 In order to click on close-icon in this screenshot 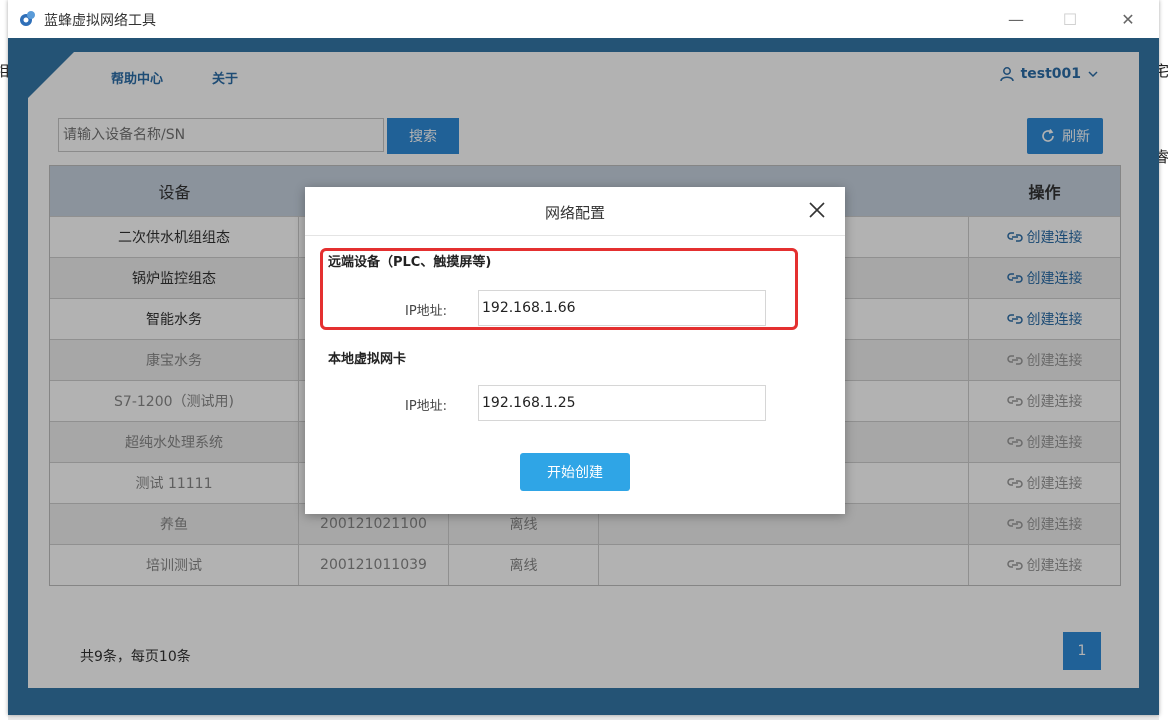, I will do `click(817, 210)`.